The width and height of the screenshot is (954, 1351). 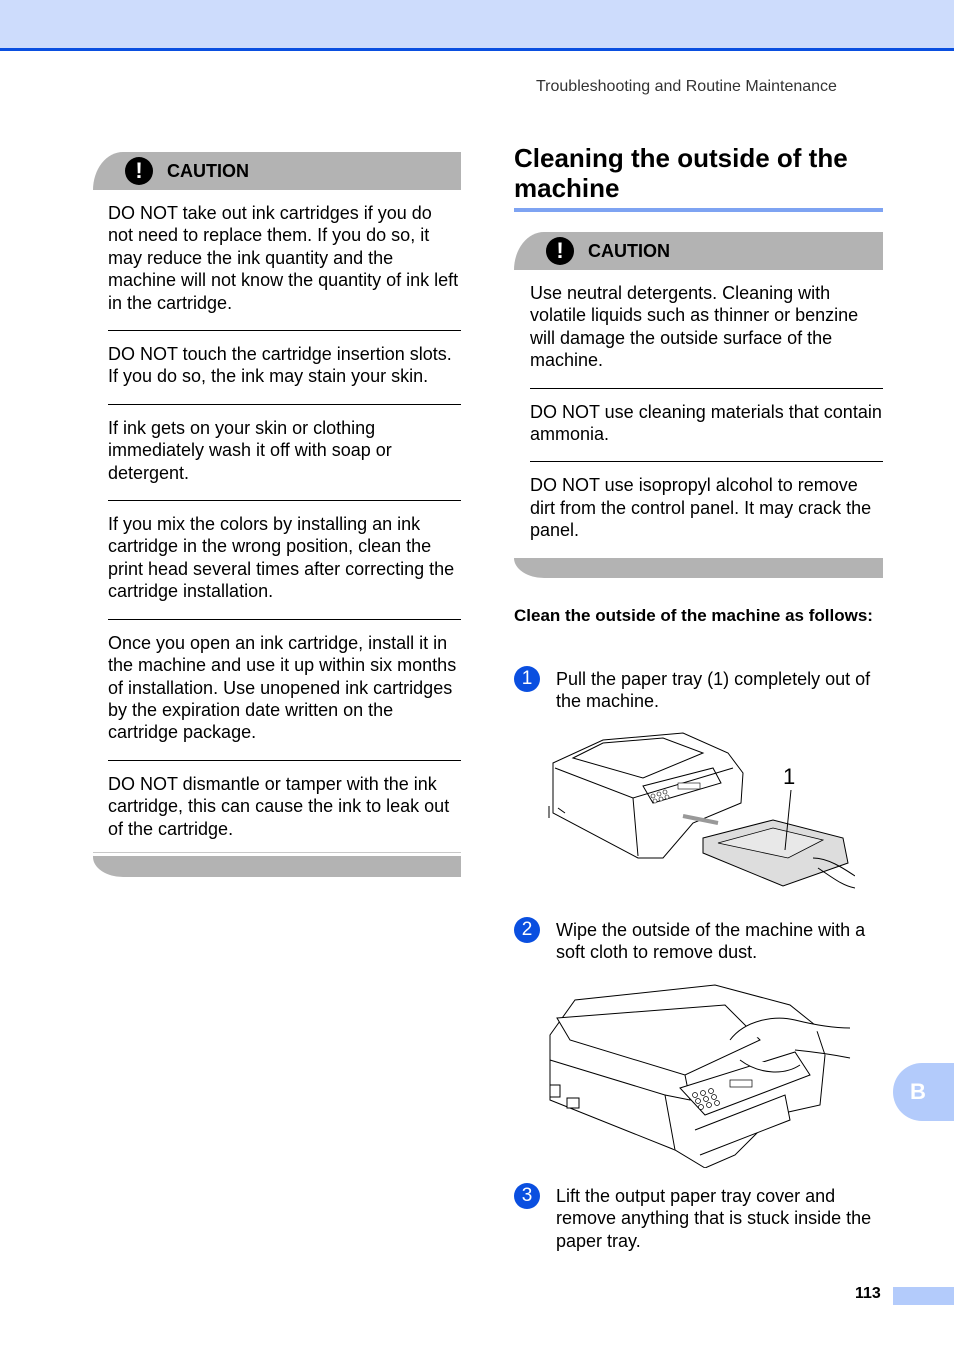 What do you see at coordinates (527, 1196) in the screenshot?
I see `step-number-badge: 3` at bounding box center [527, 1196].